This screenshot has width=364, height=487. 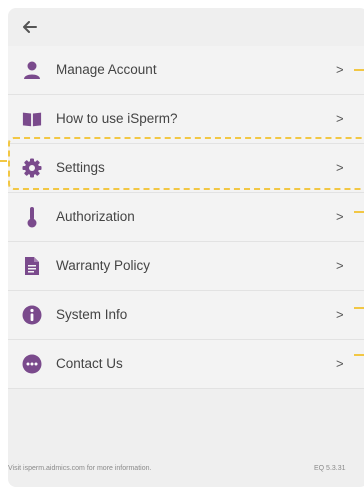 What do you see at coordinates (32, 266) in the screenshot?
I see `document-icon` at bounding box center [32, 266].